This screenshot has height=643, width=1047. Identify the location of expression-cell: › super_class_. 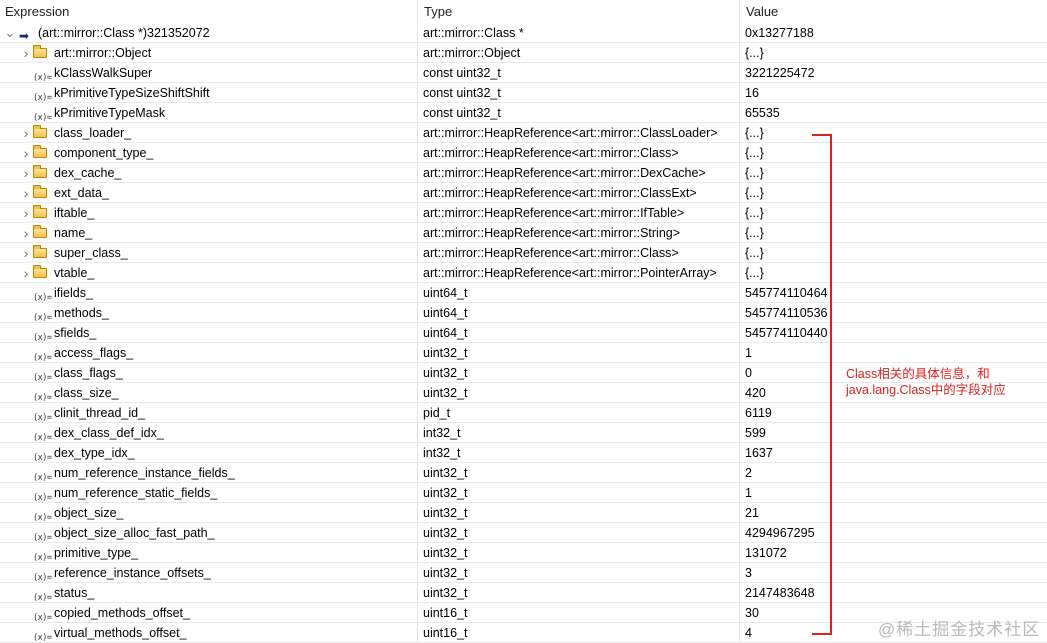
(207, 253).